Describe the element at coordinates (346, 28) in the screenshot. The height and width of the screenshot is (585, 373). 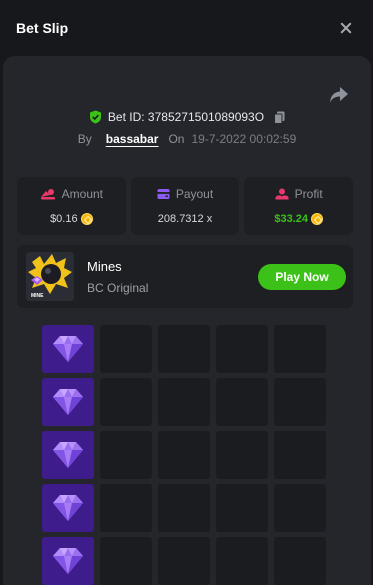
I see `close-icon` at that location.